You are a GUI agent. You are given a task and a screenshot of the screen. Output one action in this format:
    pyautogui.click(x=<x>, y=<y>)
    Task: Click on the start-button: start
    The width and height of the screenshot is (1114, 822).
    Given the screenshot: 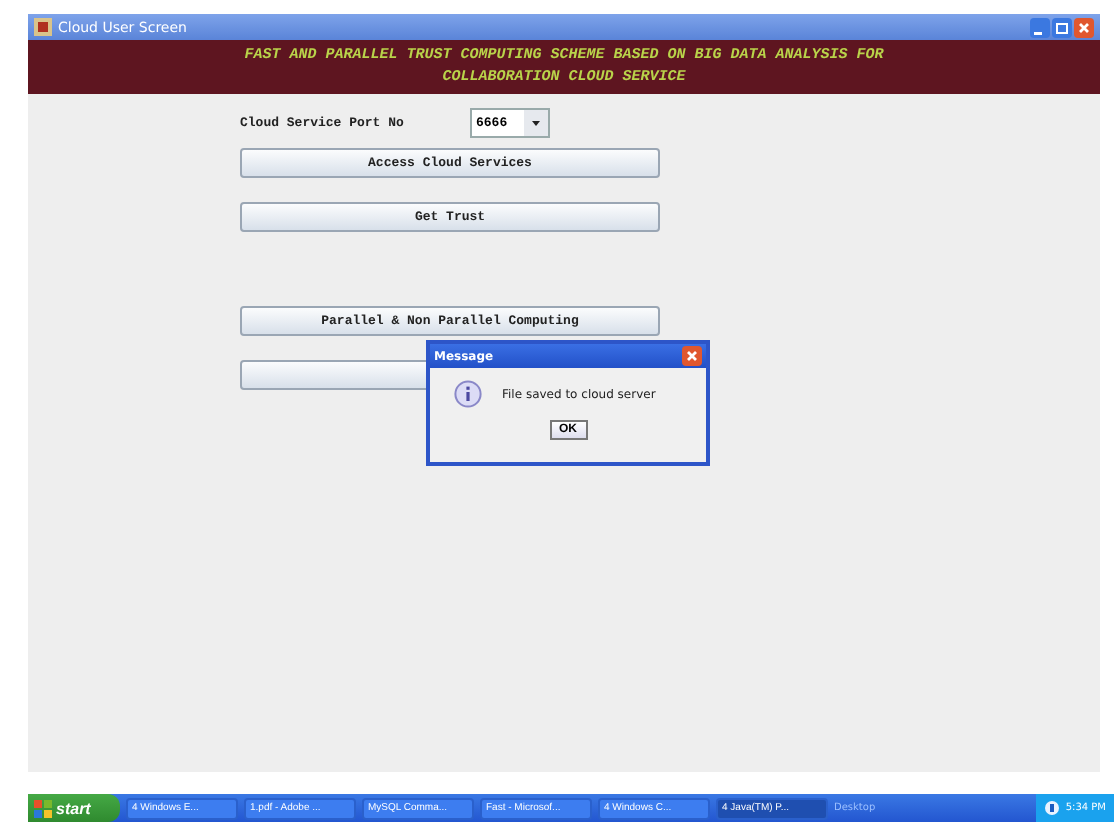 What is the action you would take?
    pyautogui.click(x=74, y=808)
    